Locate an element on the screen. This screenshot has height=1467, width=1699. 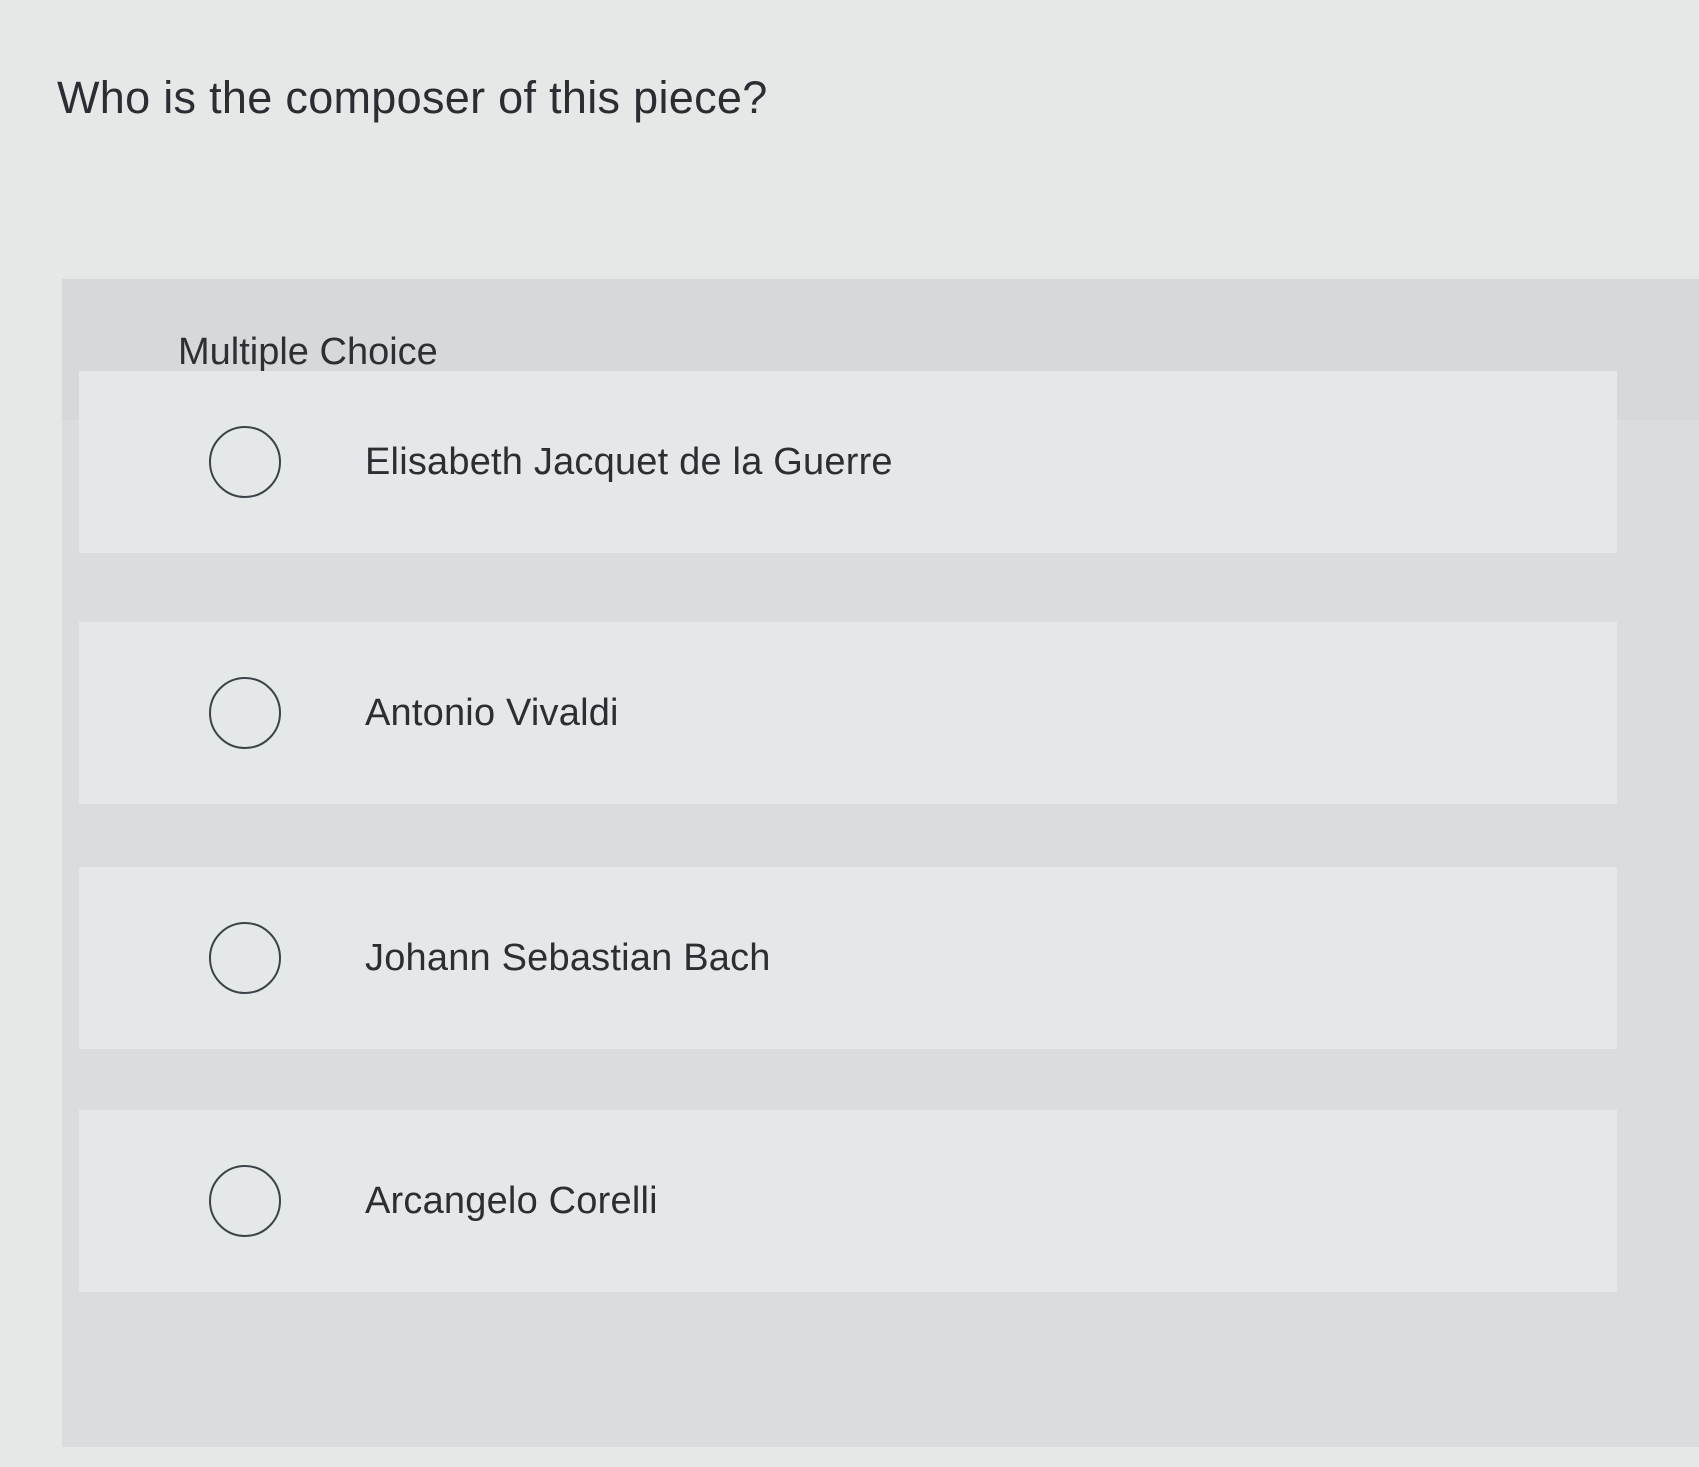
answer-option-2: Antonio Vivaldi is located at coordinates (848, 713).